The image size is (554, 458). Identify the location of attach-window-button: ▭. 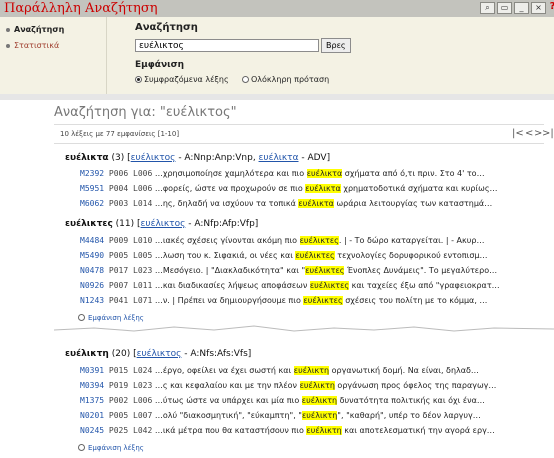
(504, 8).